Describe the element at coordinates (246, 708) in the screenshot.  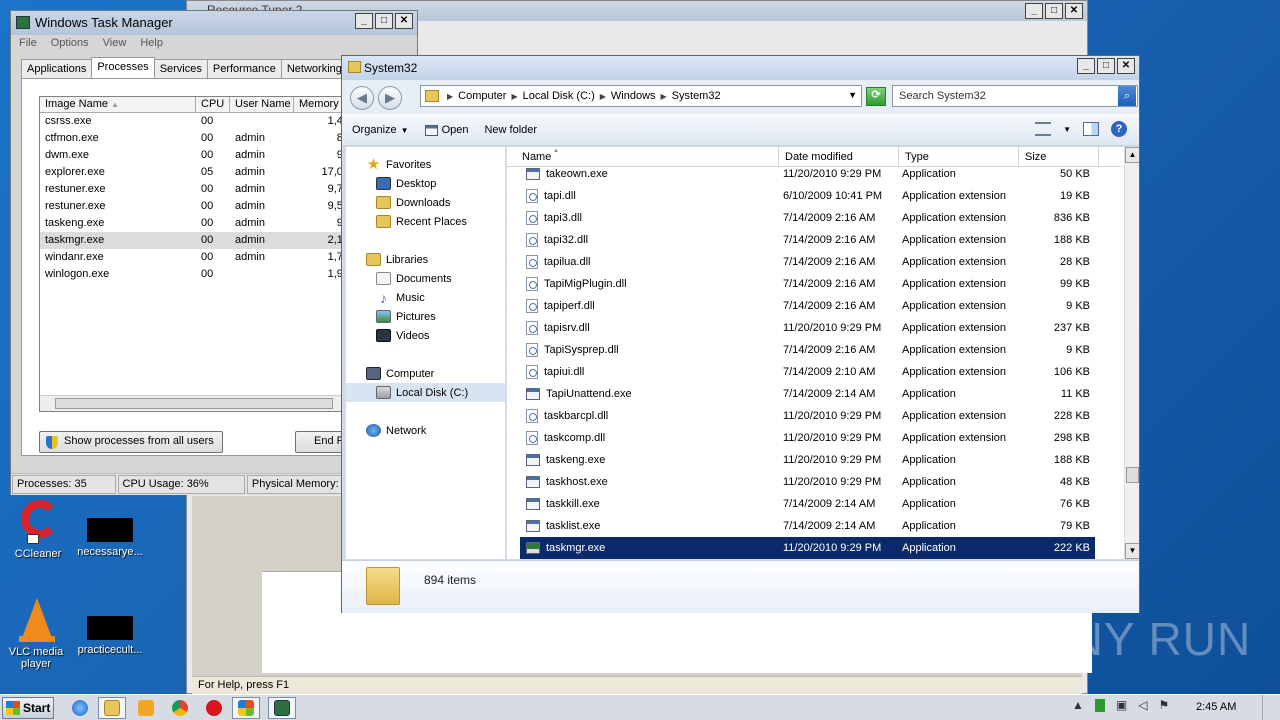
I see `taskbar-resource-tuner` at that location.